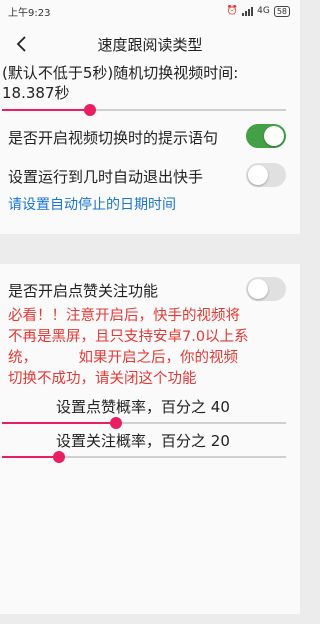  Describe the element at coordinates (29, 13) in the screenshot. I see `status-time: 上午9:23` at that location.